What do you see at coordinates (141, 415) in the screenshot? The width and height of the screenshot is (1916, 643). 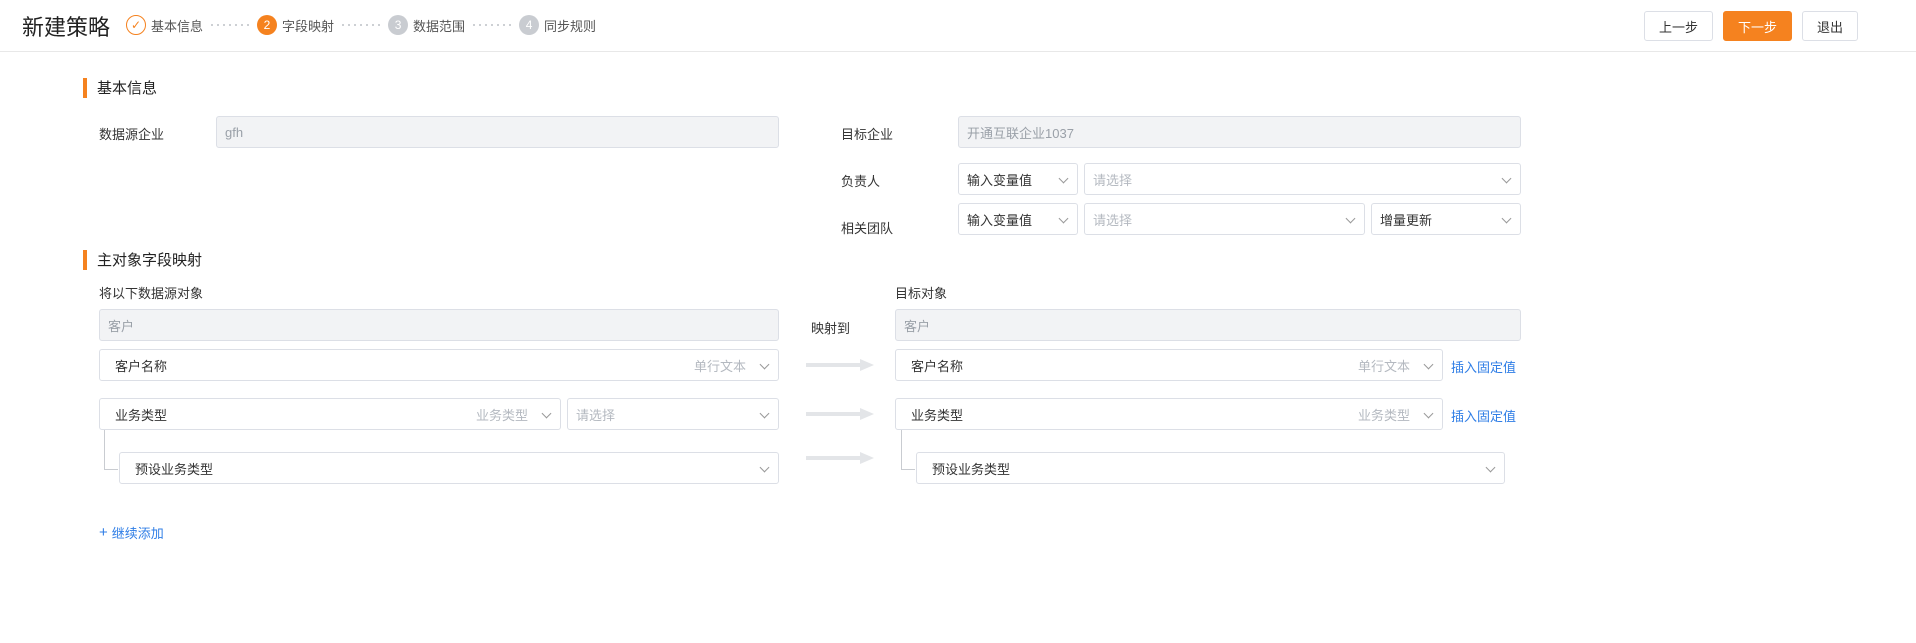 I see `source-field-name: 业务类型` at bounding box center [141, 415].